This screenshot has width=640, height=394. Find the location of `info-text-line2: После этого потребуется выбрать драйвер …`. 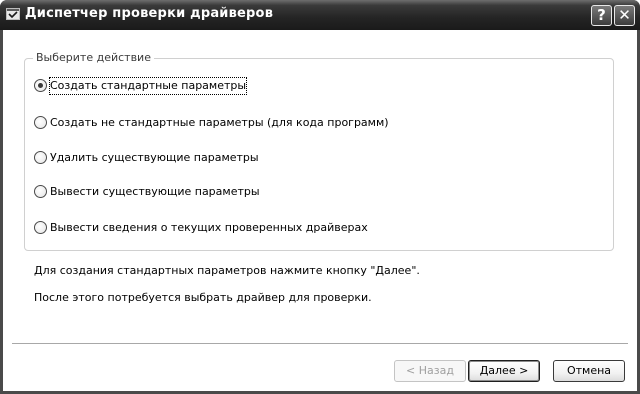

info-text-line2: После этого потребуется выбрать драйвер … is located at coordinates (203, 297).